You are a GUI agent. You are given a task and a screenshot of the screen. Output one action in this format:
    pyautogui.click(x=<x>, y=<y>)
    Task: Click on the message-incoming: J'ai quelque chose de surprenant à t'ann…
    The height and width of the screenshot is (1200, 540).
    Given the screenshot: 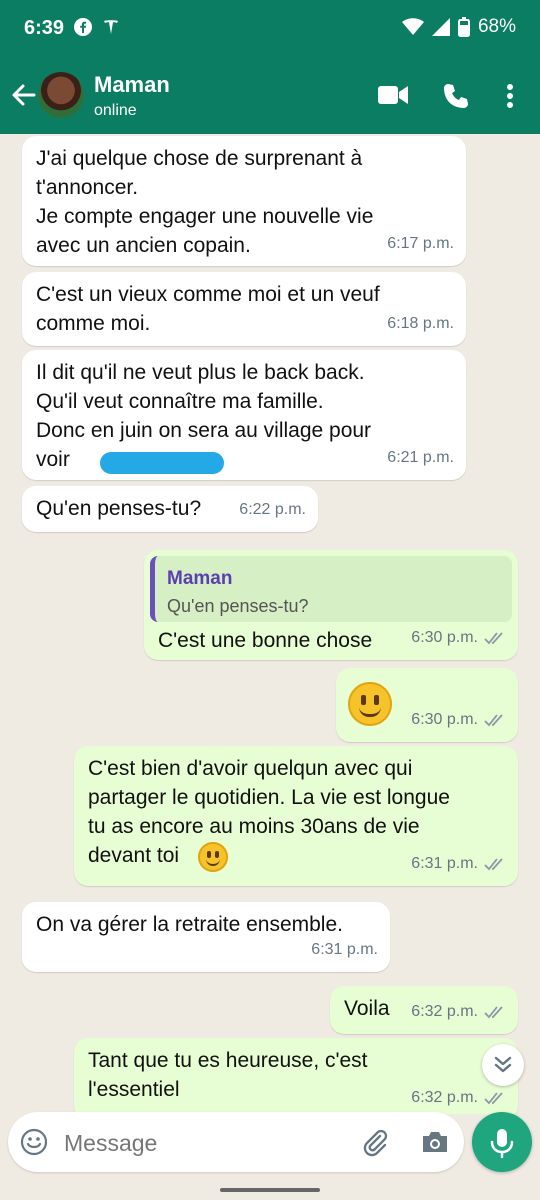 What is the action you would take?
    pyautogui.click(x=244, y=201)
    